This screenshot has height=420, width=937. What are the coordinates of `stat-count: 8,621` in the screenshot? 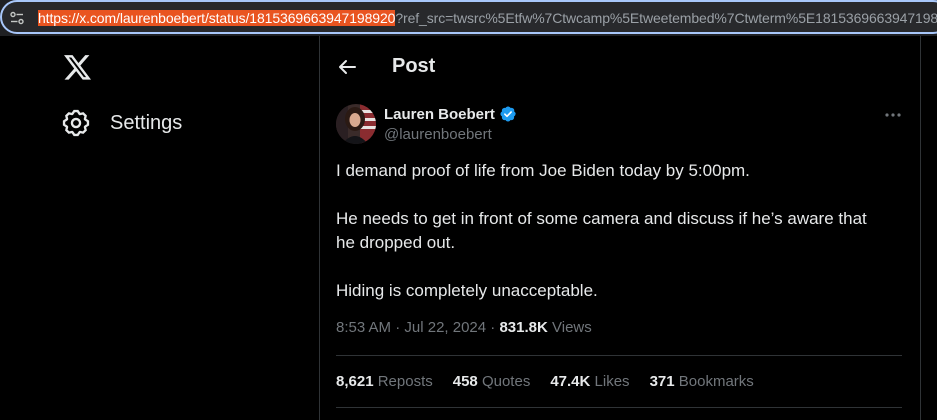 It's located at (355, 381).